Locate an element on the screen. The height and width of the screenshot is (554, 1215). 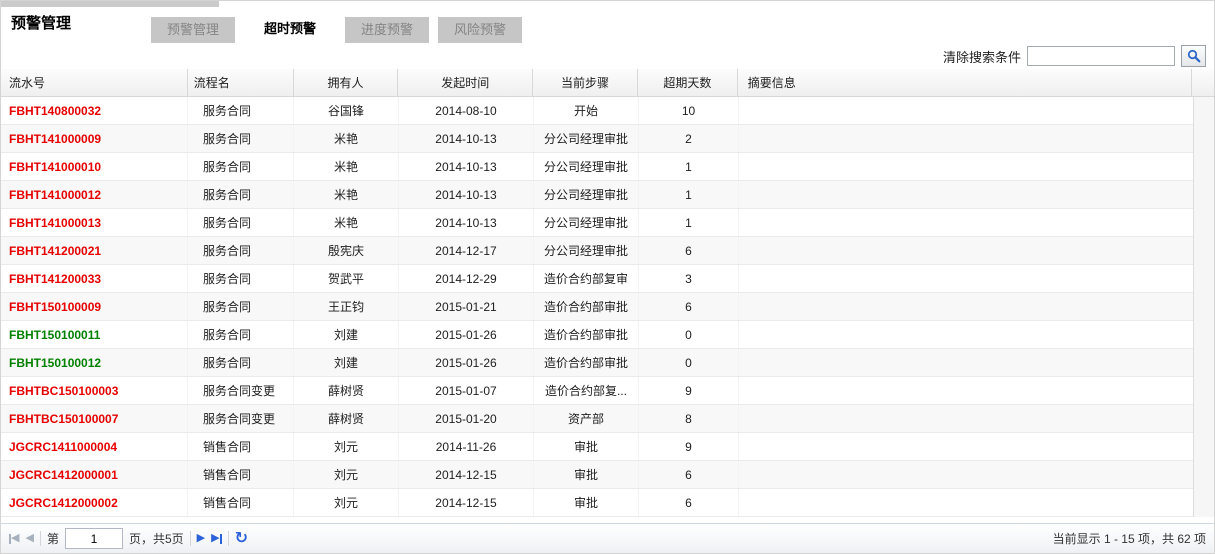
overdue-days-cell: 8 is located at coordinates (689, 418).